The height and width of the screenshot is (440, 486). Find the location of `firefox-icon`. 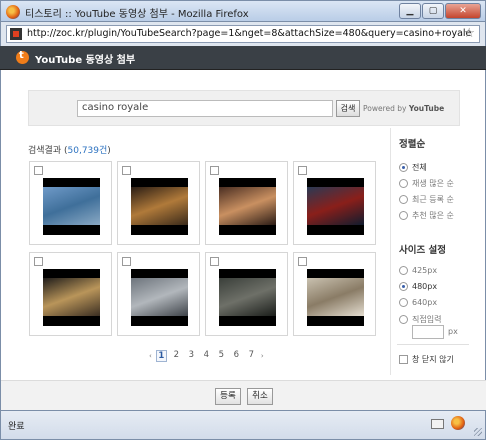

firefox-icon is located at coordinates (13, 12).